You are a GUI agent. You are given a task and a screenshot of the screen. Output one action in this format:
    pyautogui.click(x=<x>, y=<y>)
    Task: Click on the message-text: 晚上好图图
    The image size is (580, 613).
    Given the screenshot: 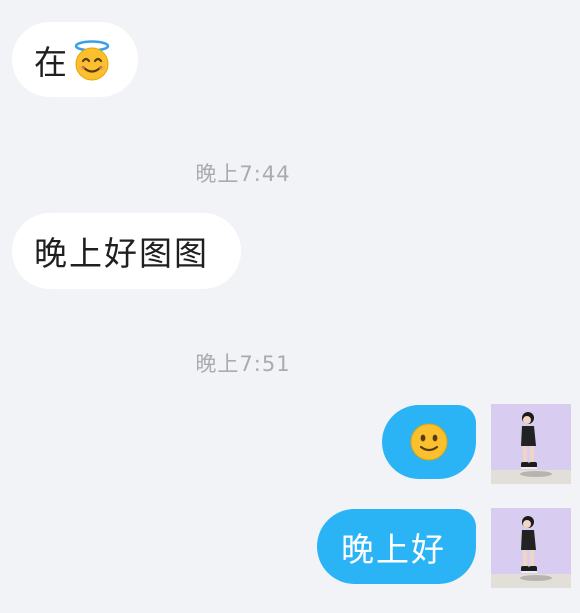 What is the action you would take?
    pyautogui.click(x=121, y=253)
    